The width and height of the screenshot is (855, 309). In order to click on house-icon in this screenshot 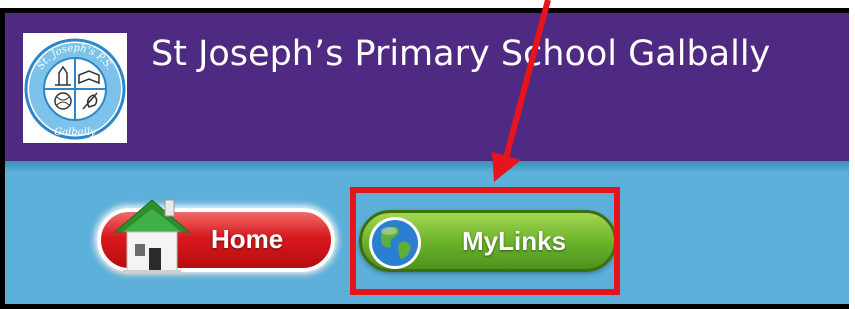, I will do `click(152, 236)`.